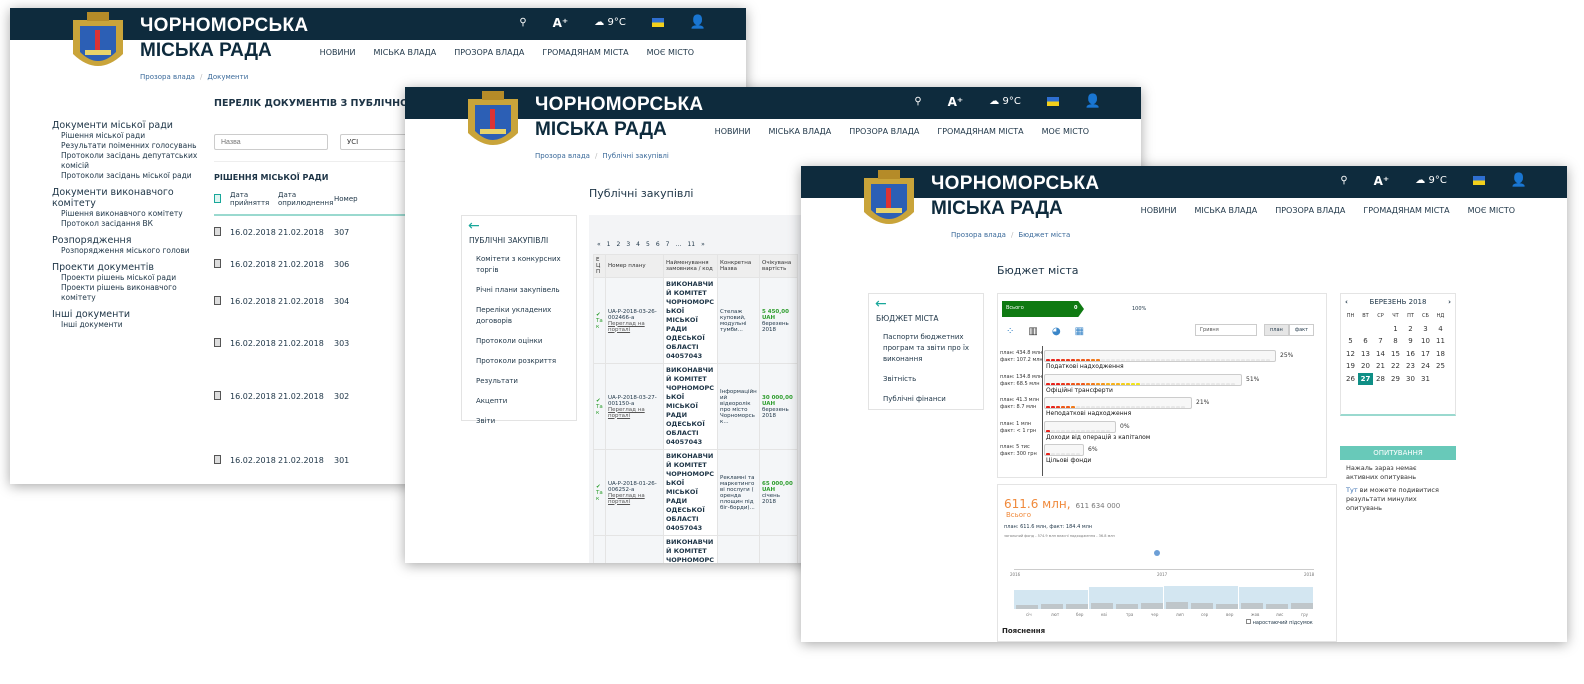 Image resolution: width=1584 pixels, height=684 pixels. What do you see at coordinates (1440, 341) in the screenshot?
I see `calendar-day: 11` at bounding box center [1440, 341].